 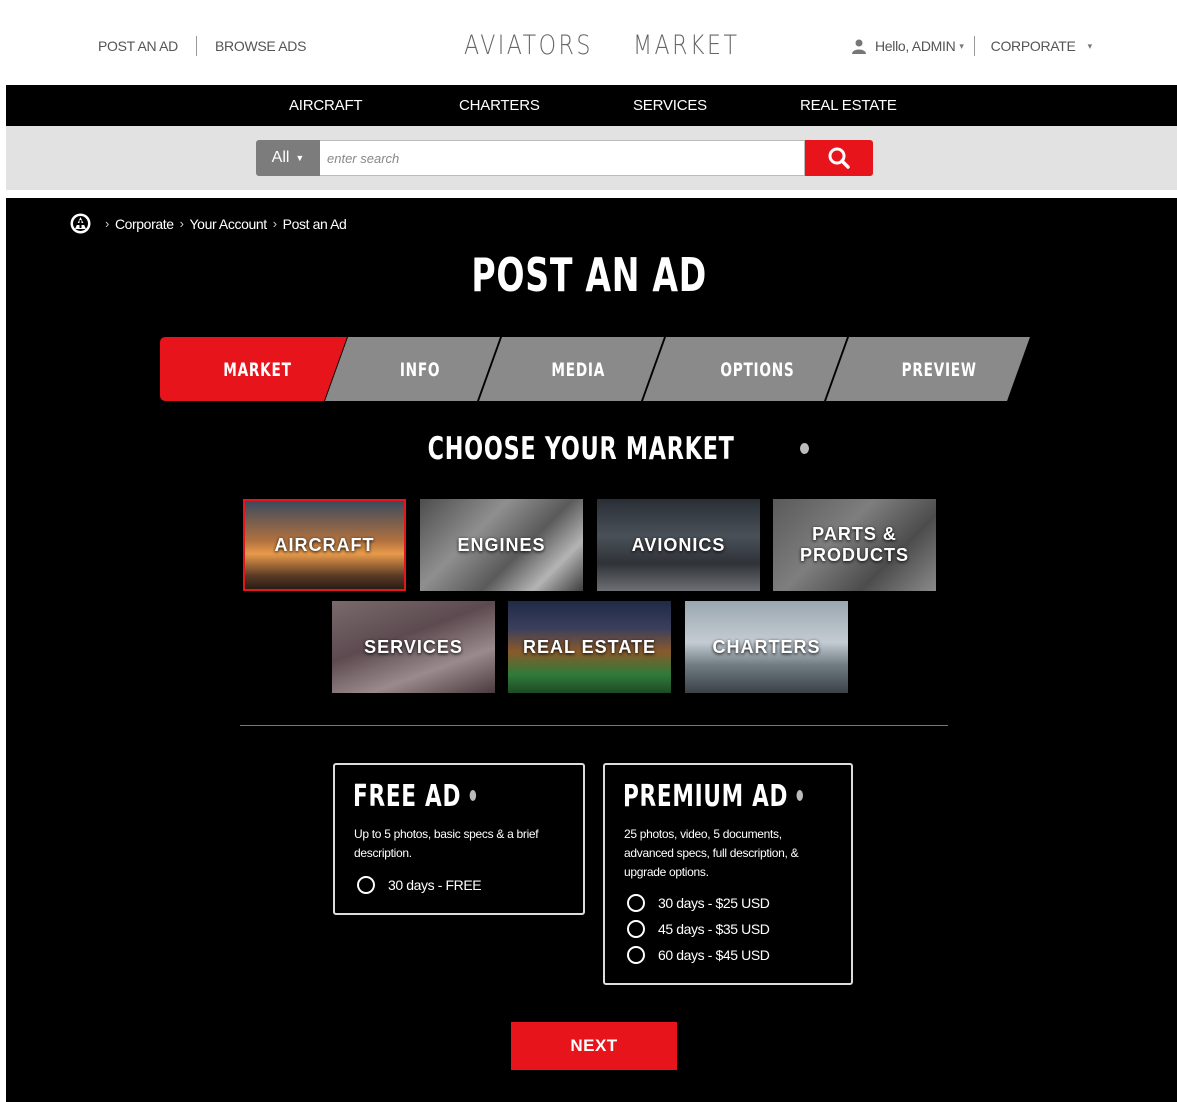 What do you see at coordinates (859, 46) in the screenshot?
I see `user-icon` at bounding box center [859, 46].